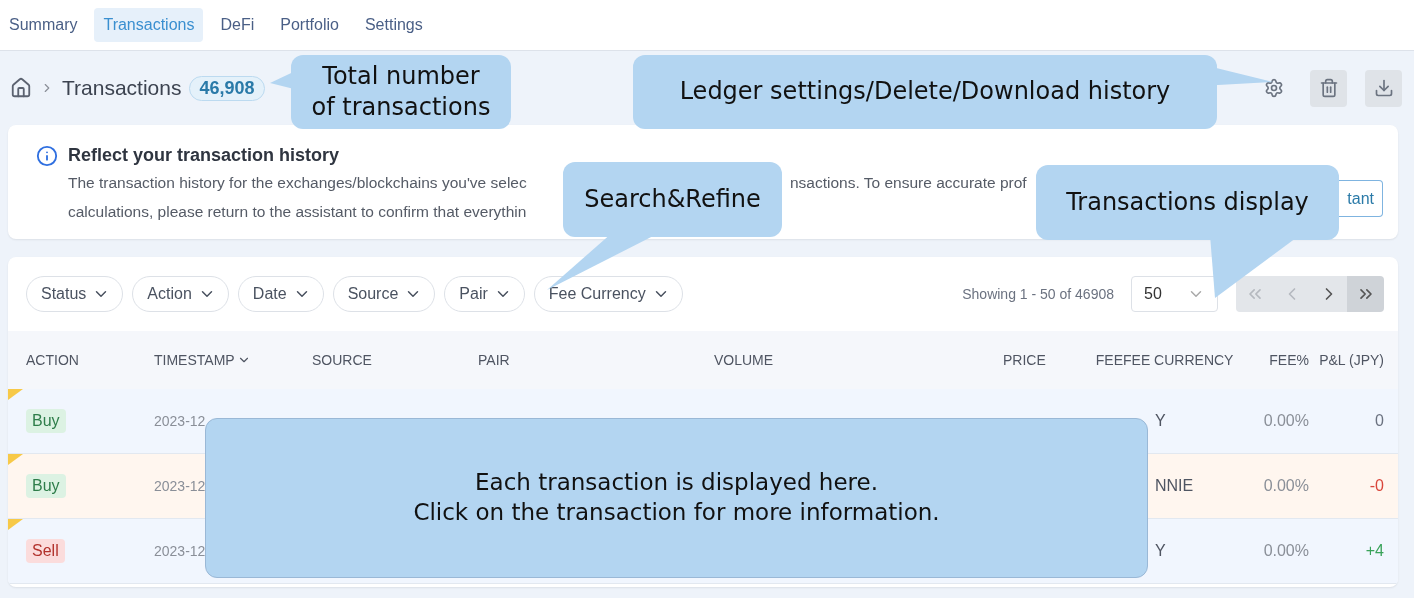 The height and width of the screenshot is (598, 1414). I want to click on column-header: FEE CURRENCY, so click(1179, 360).